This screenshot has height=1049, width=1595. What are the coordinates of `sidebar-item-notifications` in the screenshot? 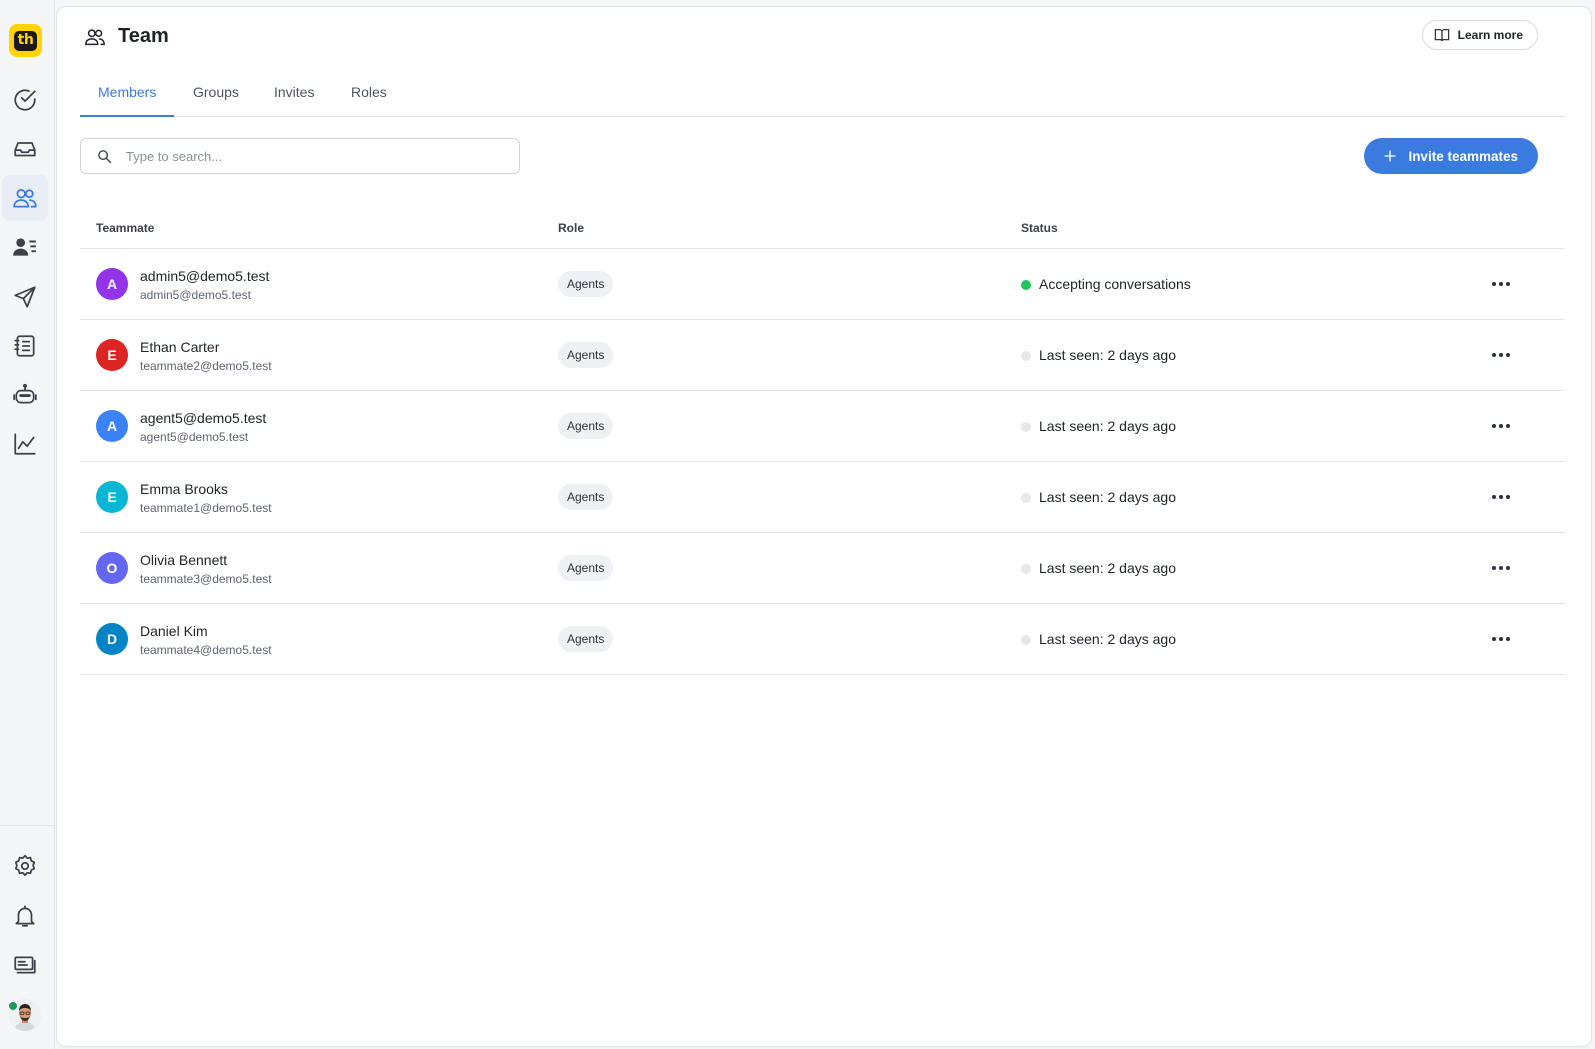 It's located at (25, 916).